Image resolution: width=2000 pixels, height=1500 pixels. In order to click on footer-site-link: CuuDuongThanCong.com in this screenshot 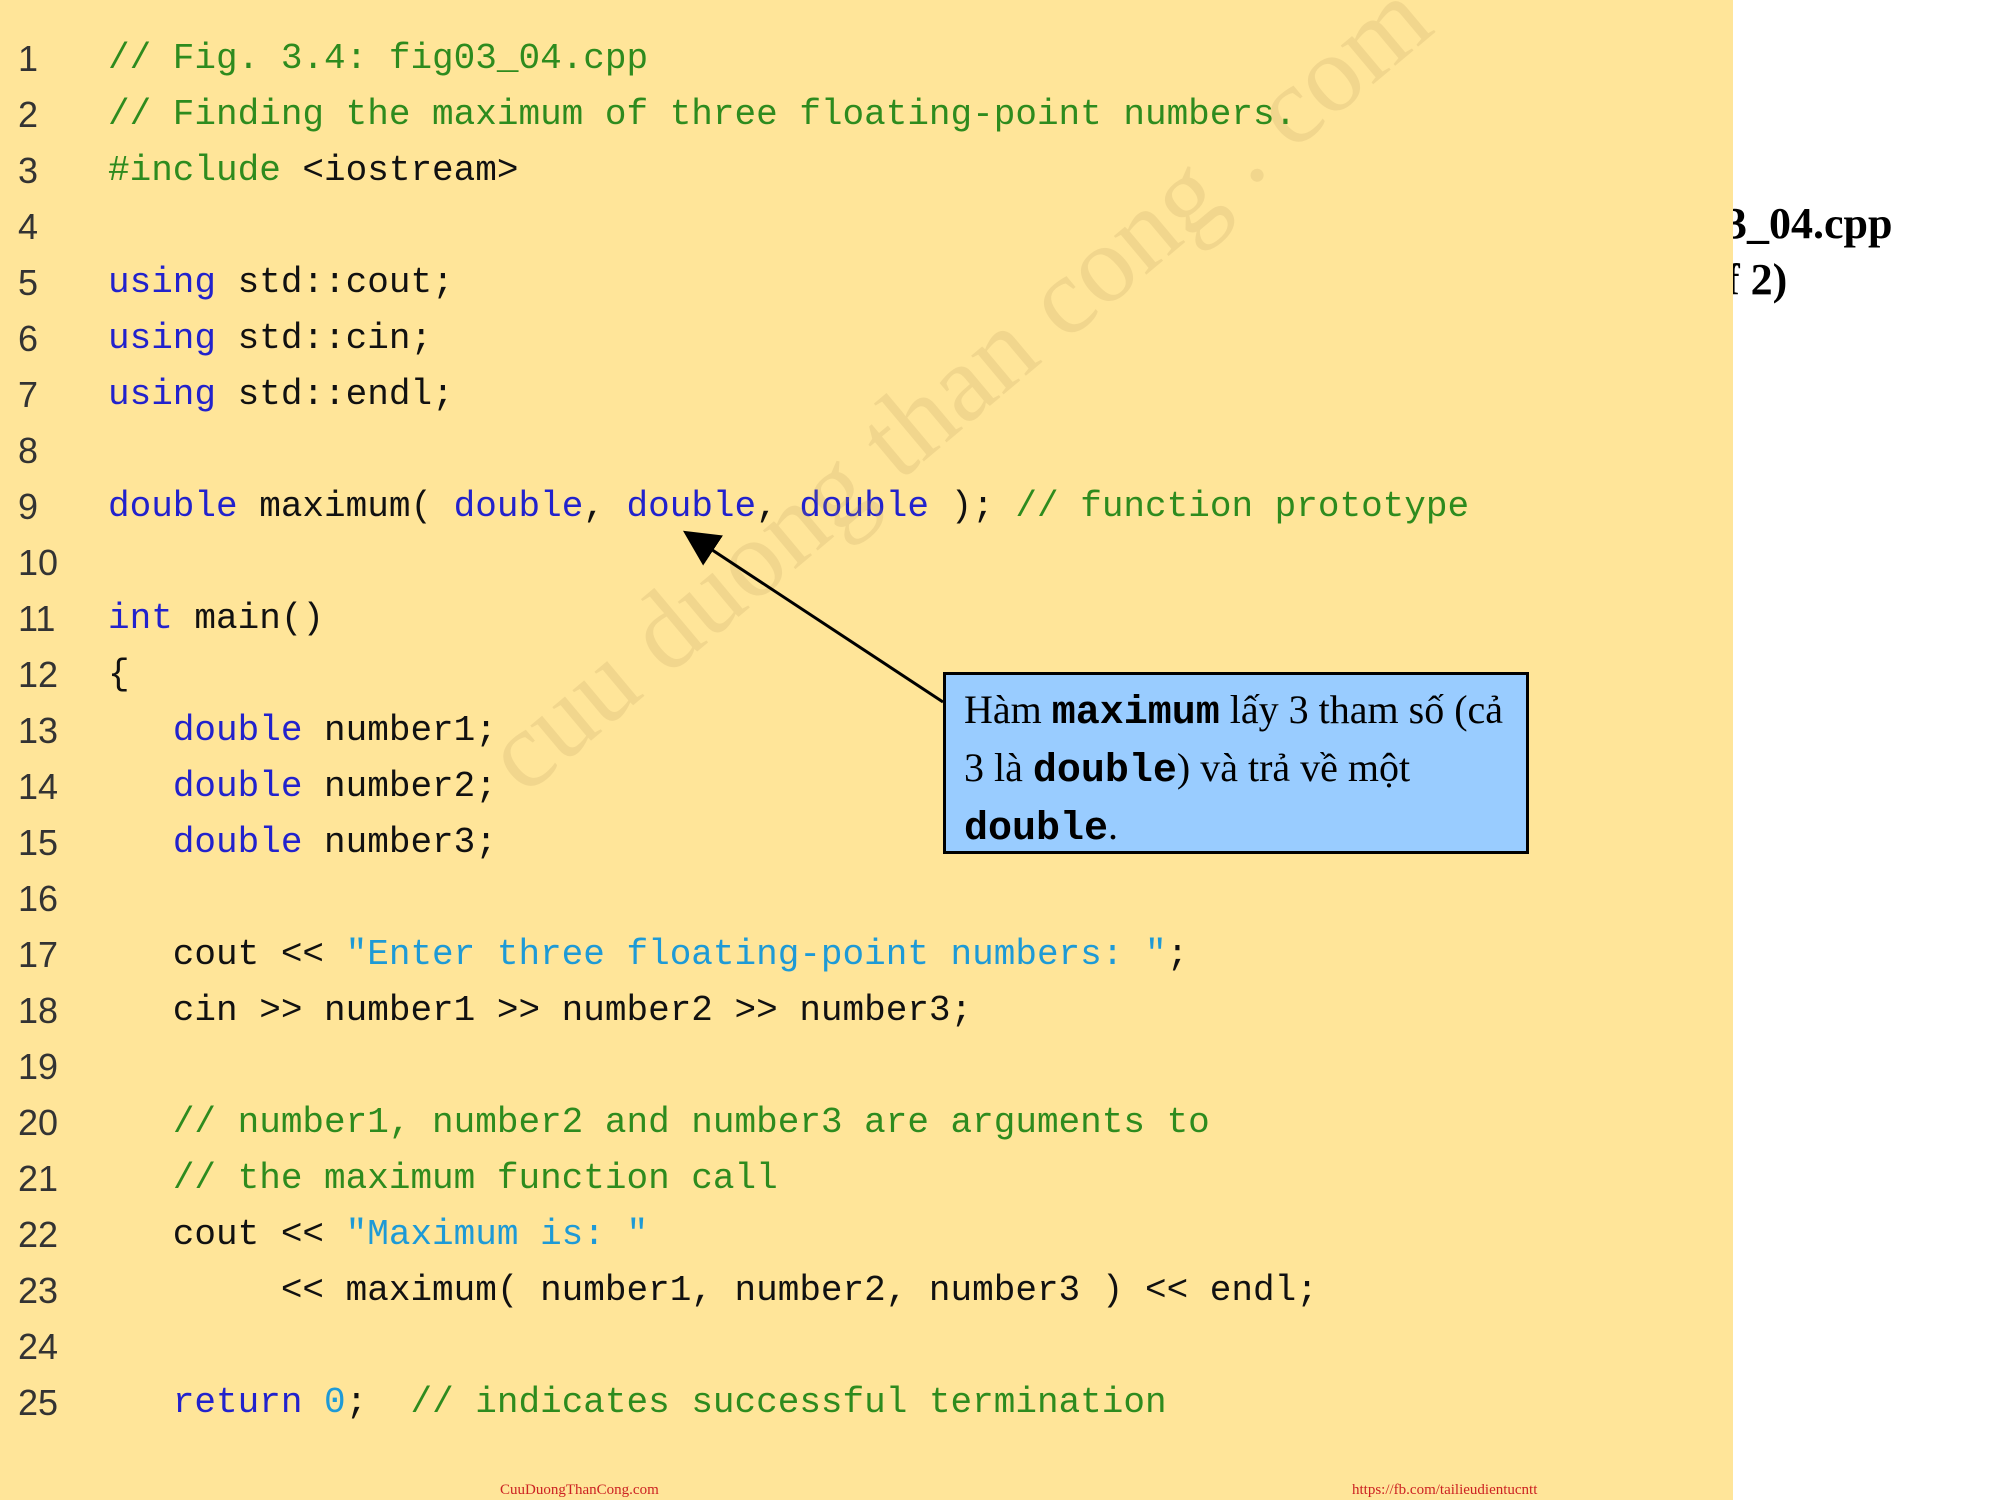, I will do `click(579, 1490)`.